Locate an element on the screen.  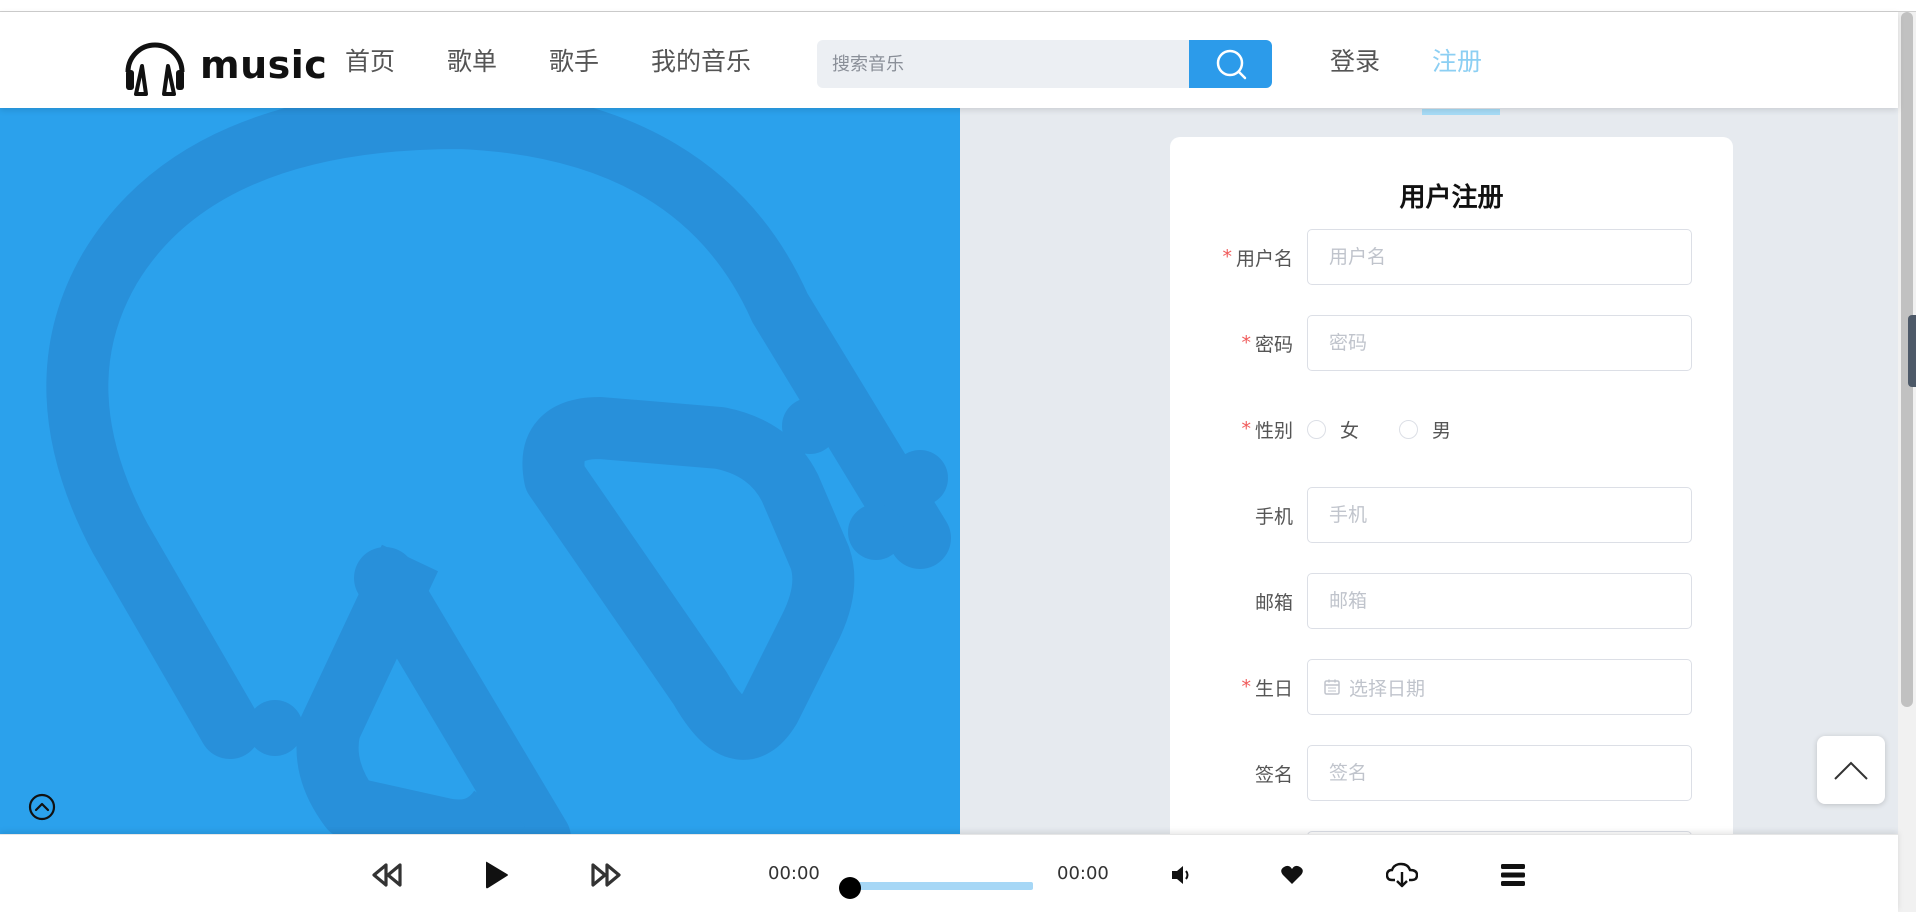
gender-label: 性别 is located at coordinates (1273, 430).